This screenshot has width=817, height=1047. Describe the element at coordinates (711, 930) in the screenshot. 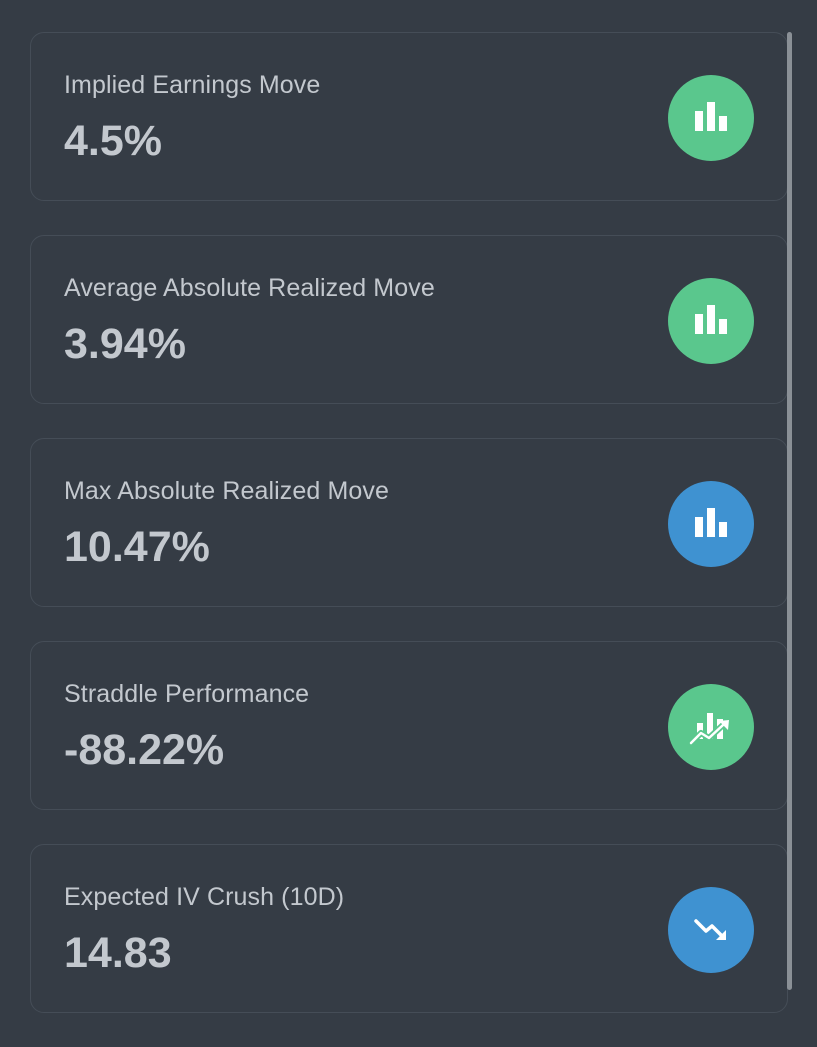

I see `trend-down-icon` at that location.